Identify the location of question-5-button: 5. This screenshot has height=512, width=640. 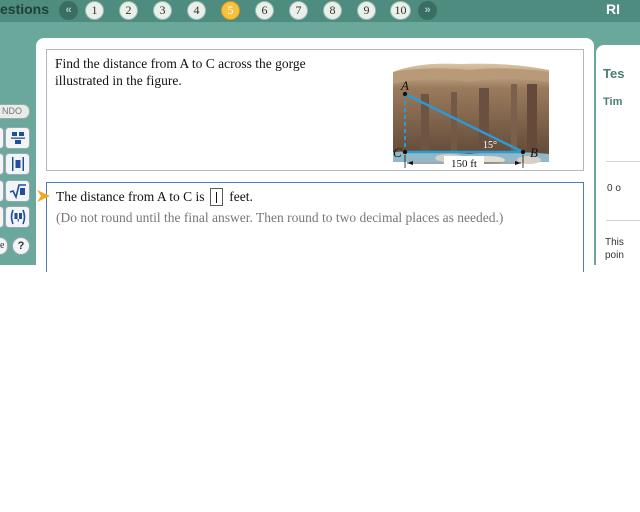
(230, 10).